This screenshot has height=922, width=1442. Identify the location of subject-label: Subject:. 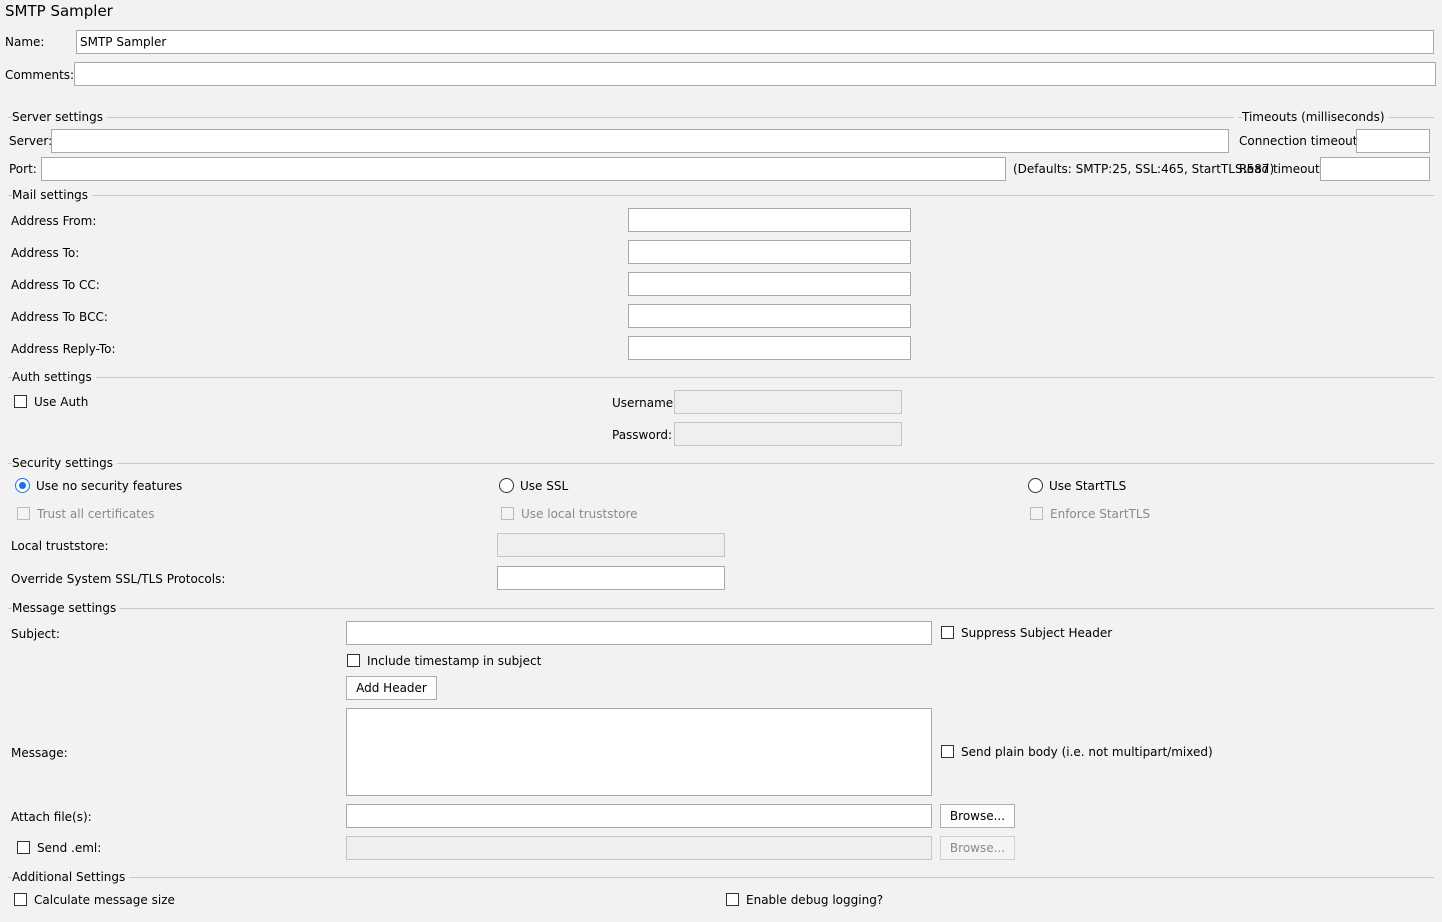
(35, 634).